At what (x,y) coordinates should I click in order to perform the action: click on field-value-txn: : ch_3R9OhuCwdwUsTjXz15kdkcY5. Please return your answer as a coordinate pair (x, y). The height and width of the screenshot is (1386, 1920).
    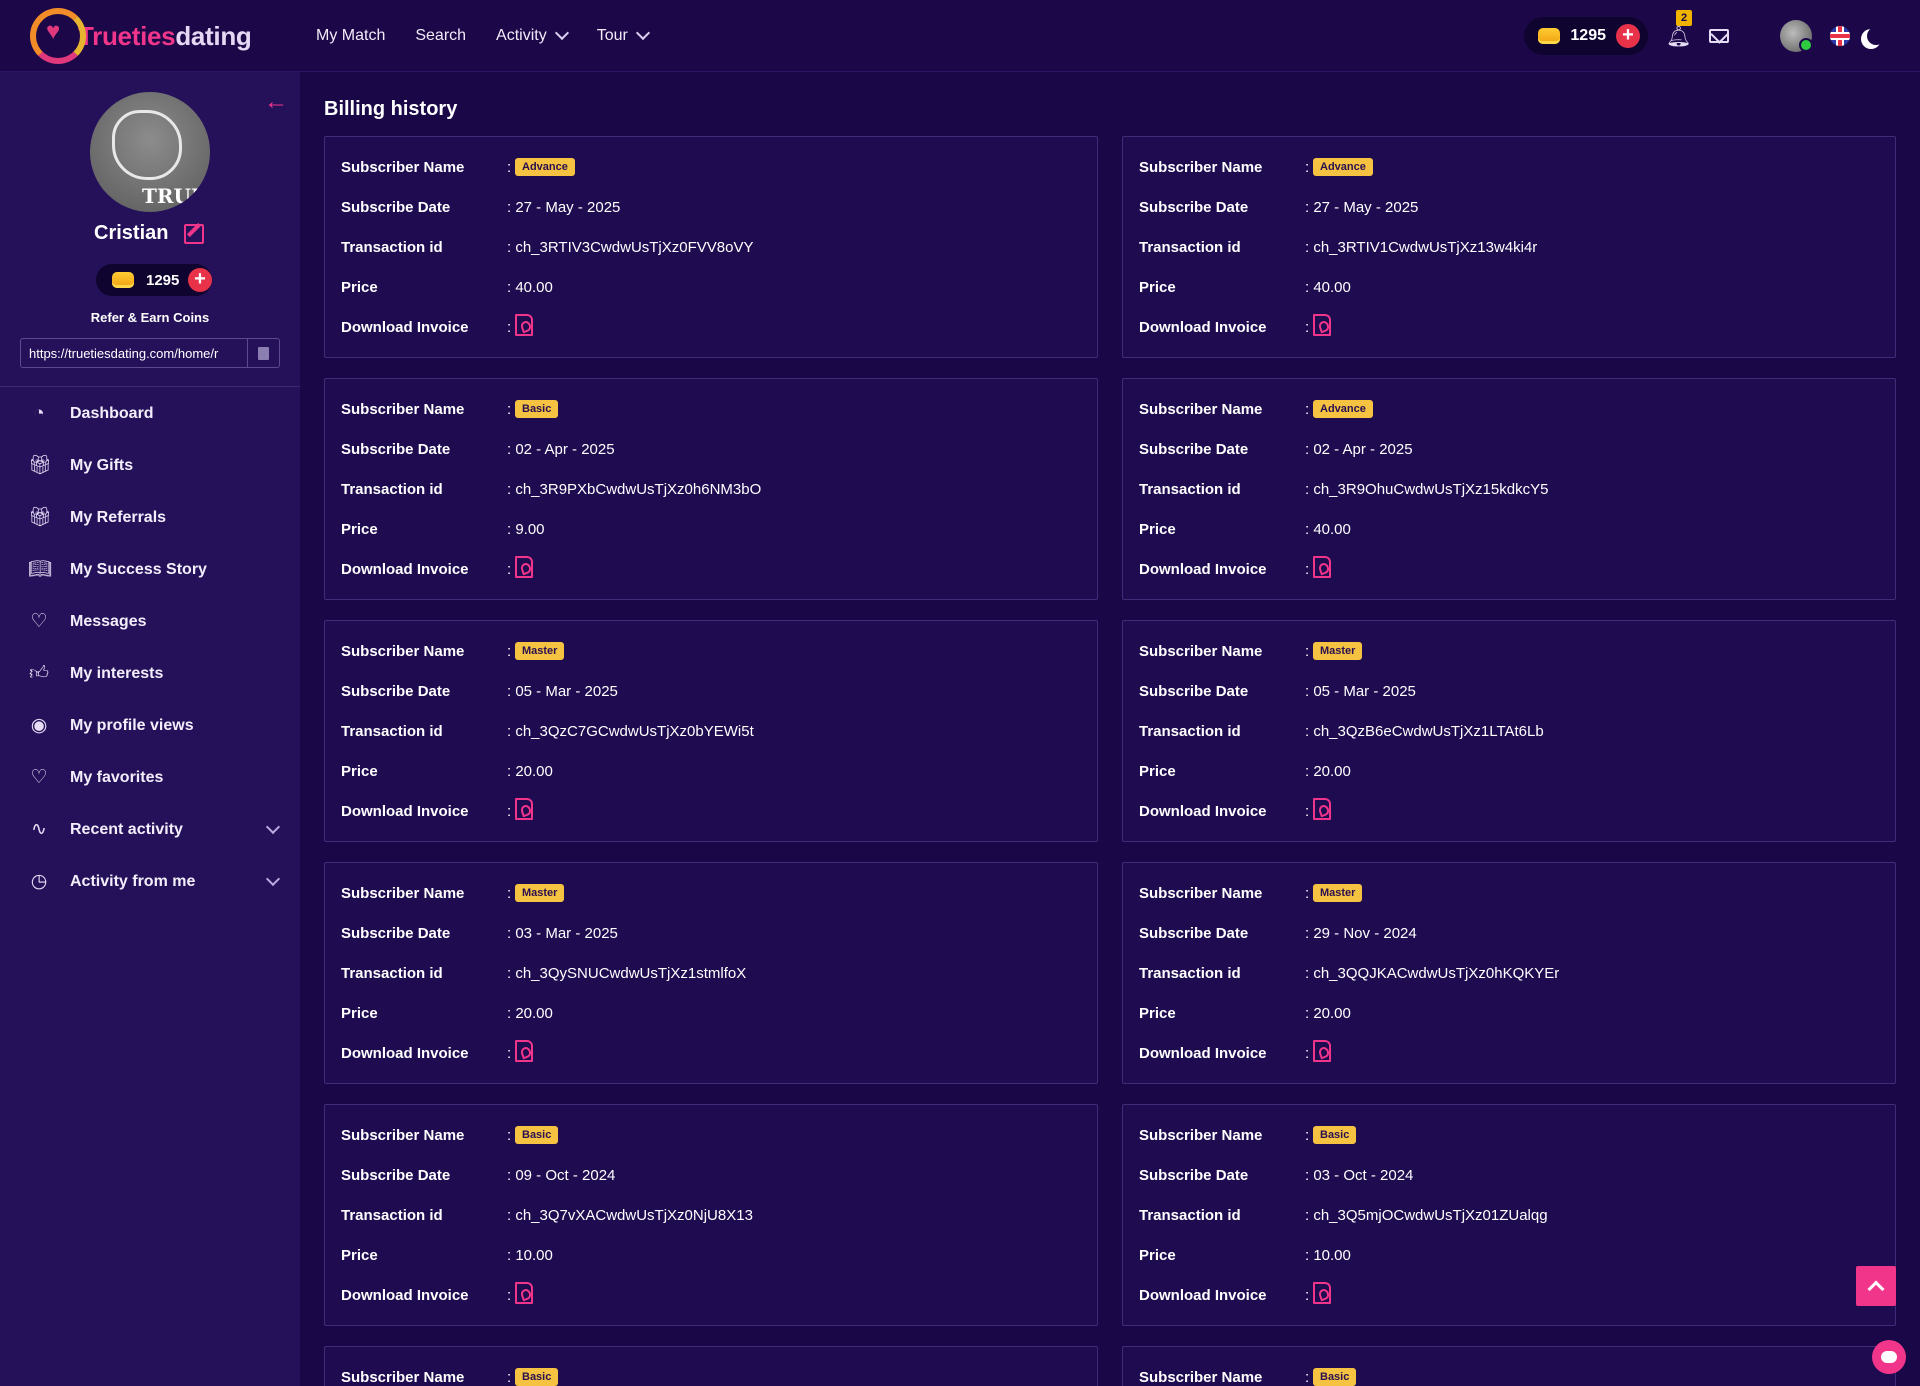
    Looking at the image, I should click on (1427, 489).